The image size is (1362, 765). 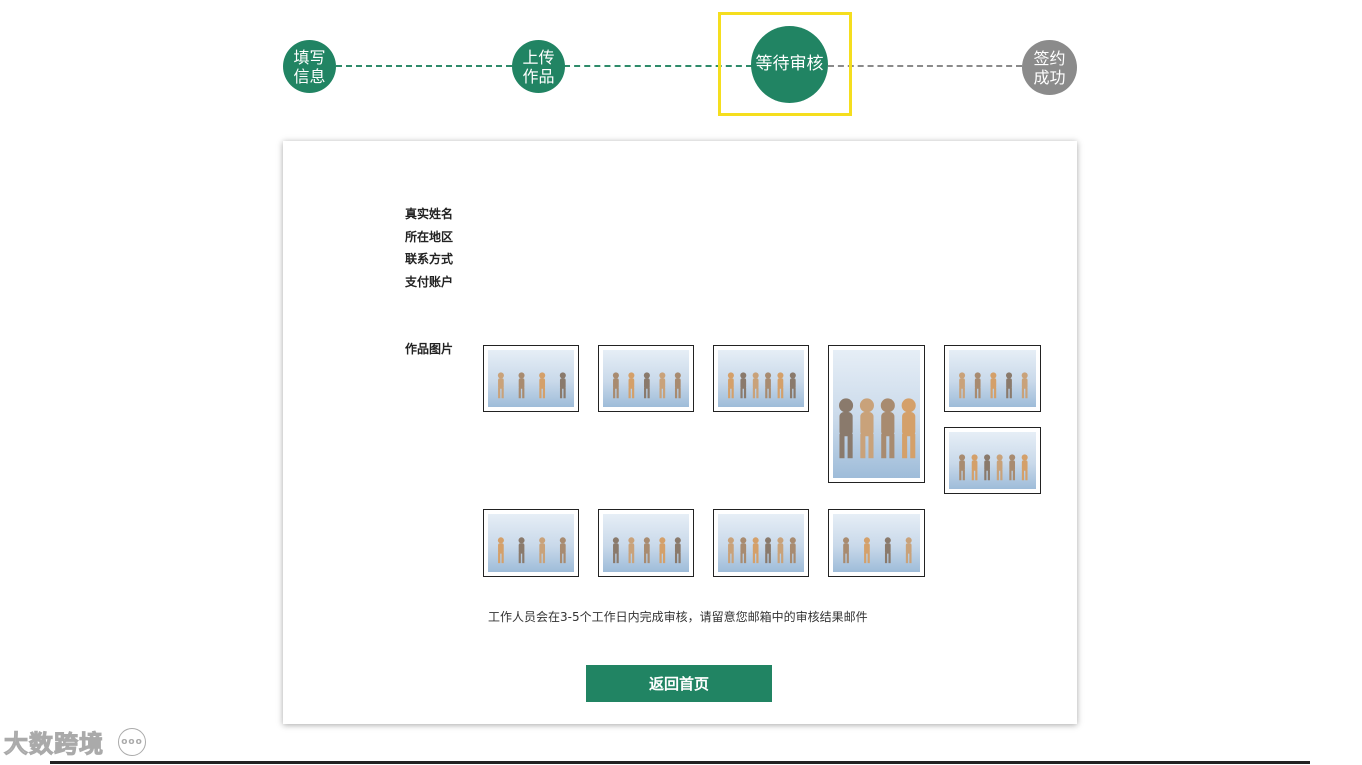 I want to click on step-upload-works: 上传 作品, so click(x=538, y=66).